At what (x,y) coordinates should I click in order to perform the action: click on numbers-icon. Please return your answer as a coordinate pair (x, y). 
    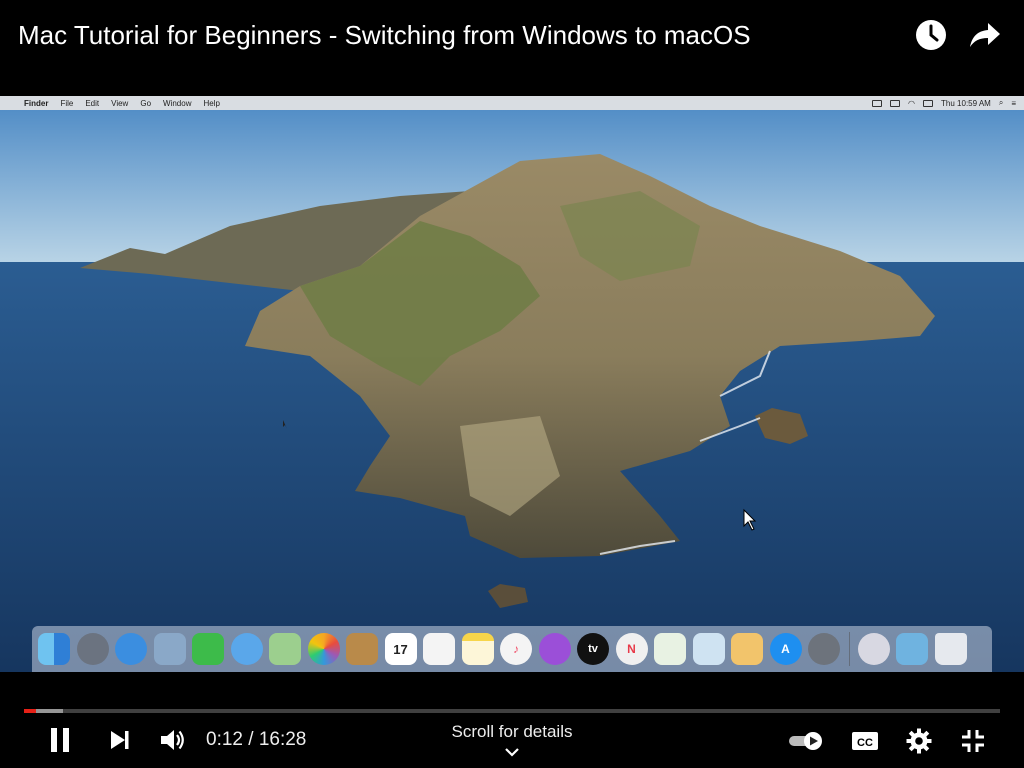
    Looking at the image, I should click on (670, 649).